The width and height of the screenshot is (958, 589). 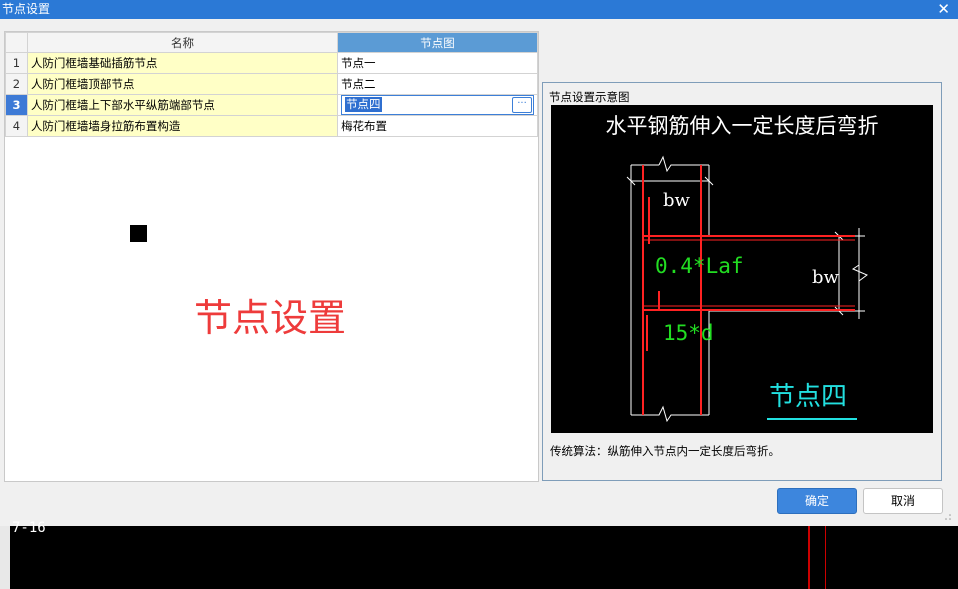 I want to click on algorithm-description: 传统算法：纵筋伸入节点内一定长度后弯折。, so click(x=665, y=451).